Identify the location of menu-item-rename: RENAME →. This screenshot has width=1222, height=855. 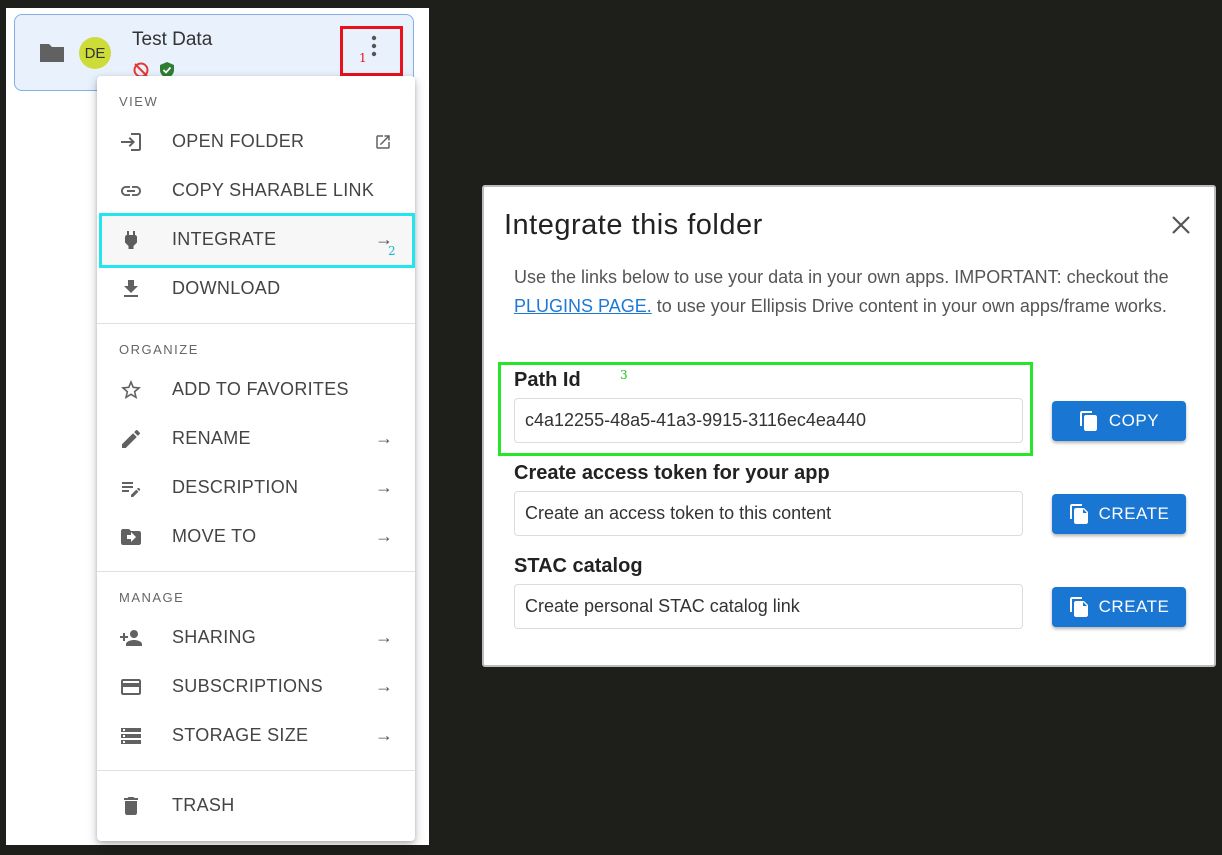
(256, 438).